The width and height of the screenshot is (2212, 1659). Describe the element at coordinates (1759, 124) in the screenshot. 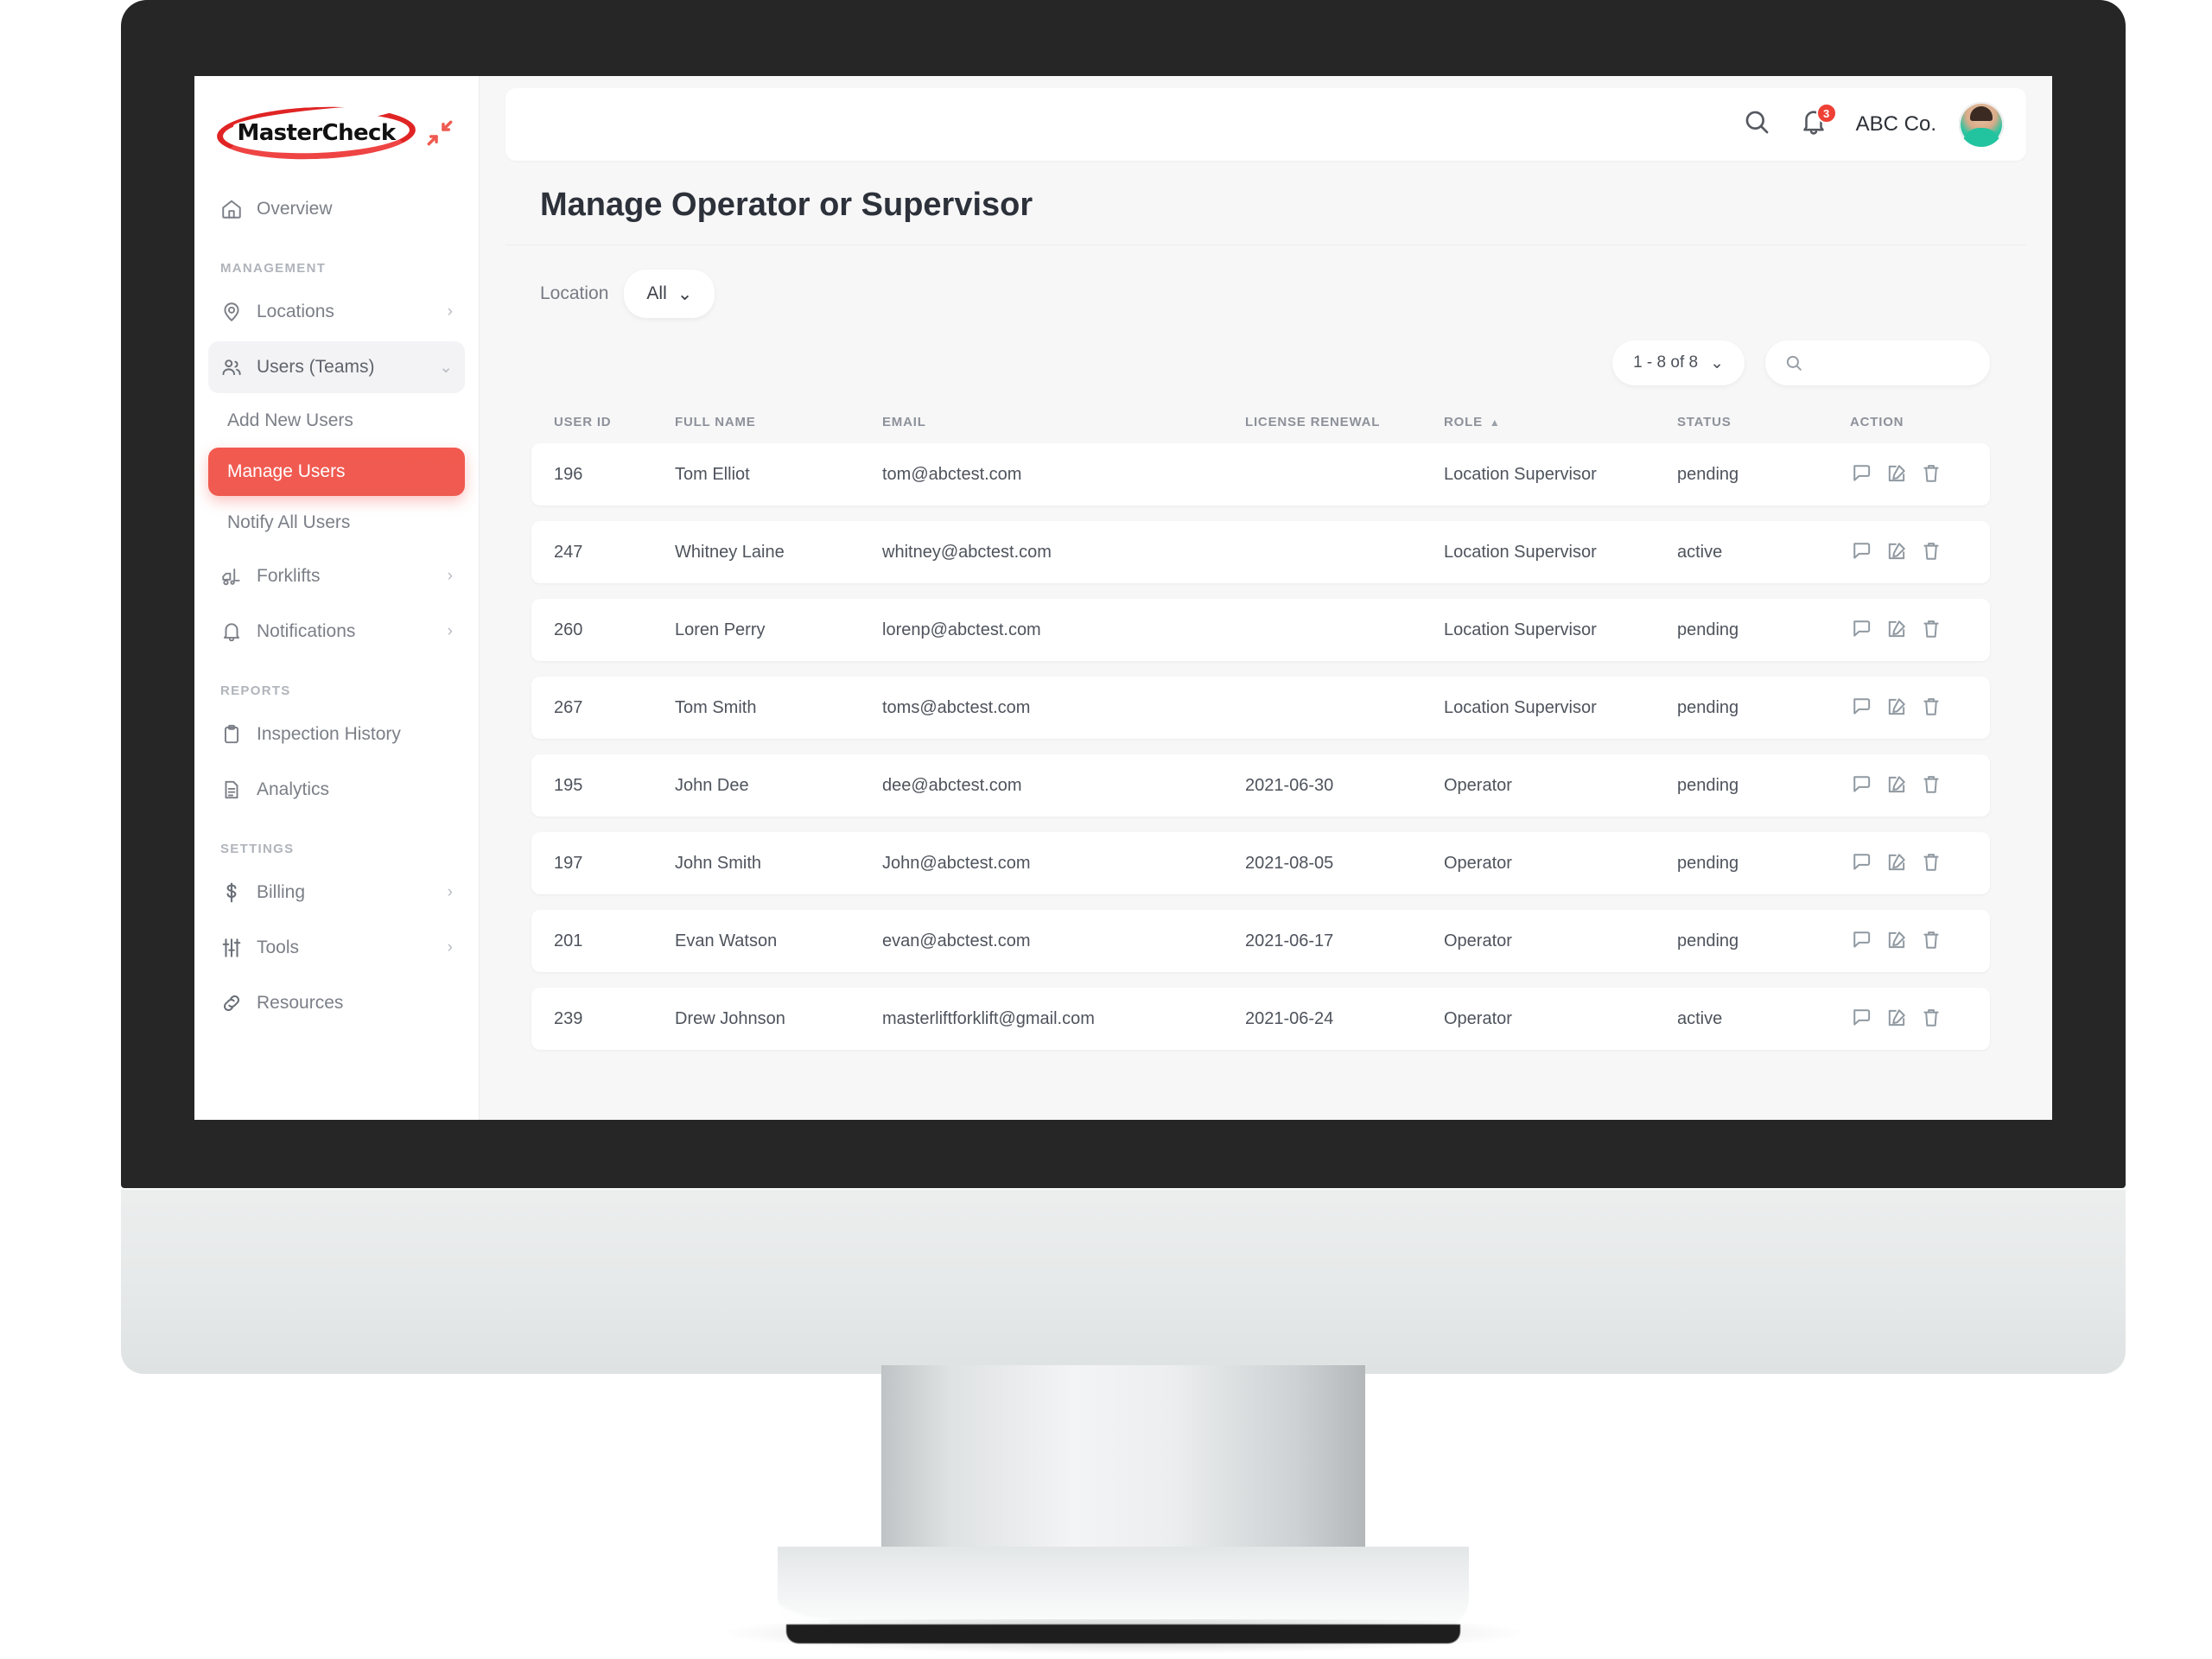

I see `search-icon` at that location.